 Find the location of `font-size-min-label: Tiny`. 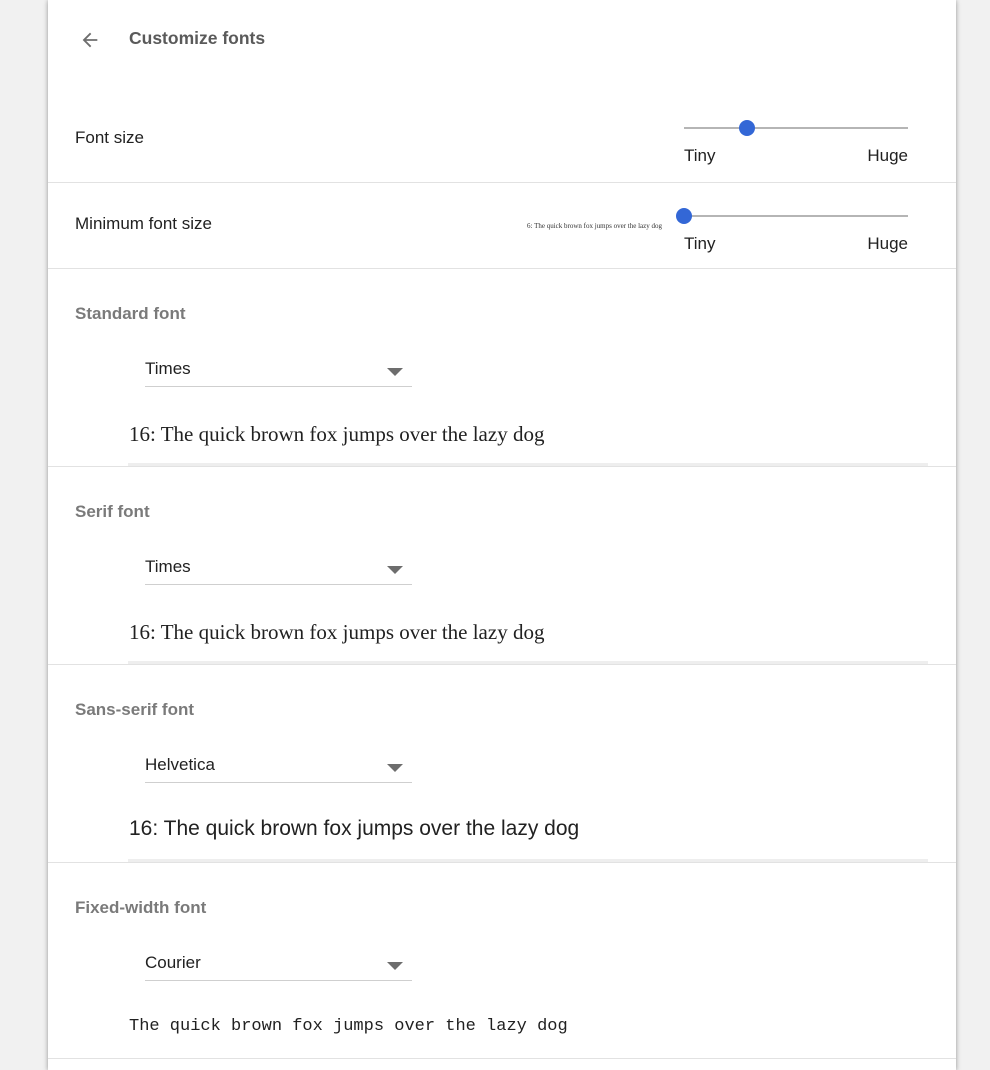

font-size-min-label: Tiny is located at coordinates (700, 155).